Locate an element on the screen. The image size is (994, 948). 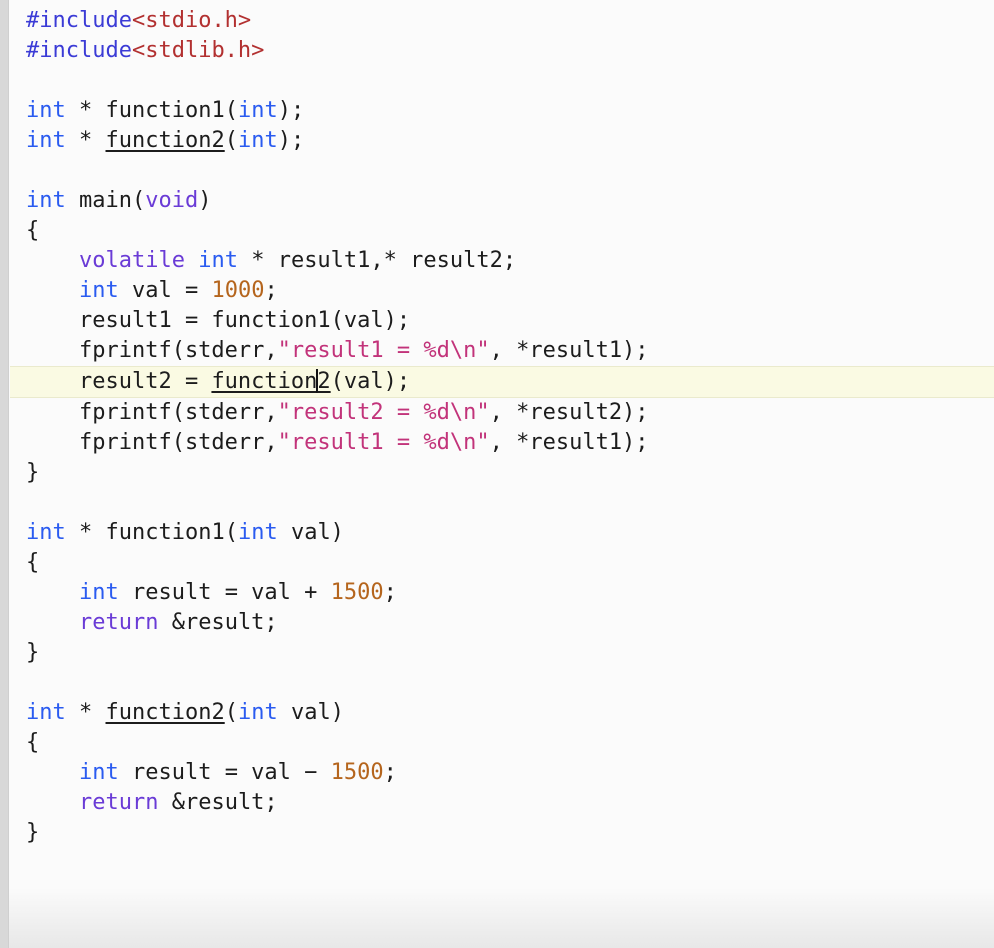
code-token-plain: val = is located at coordinates (165, 290).